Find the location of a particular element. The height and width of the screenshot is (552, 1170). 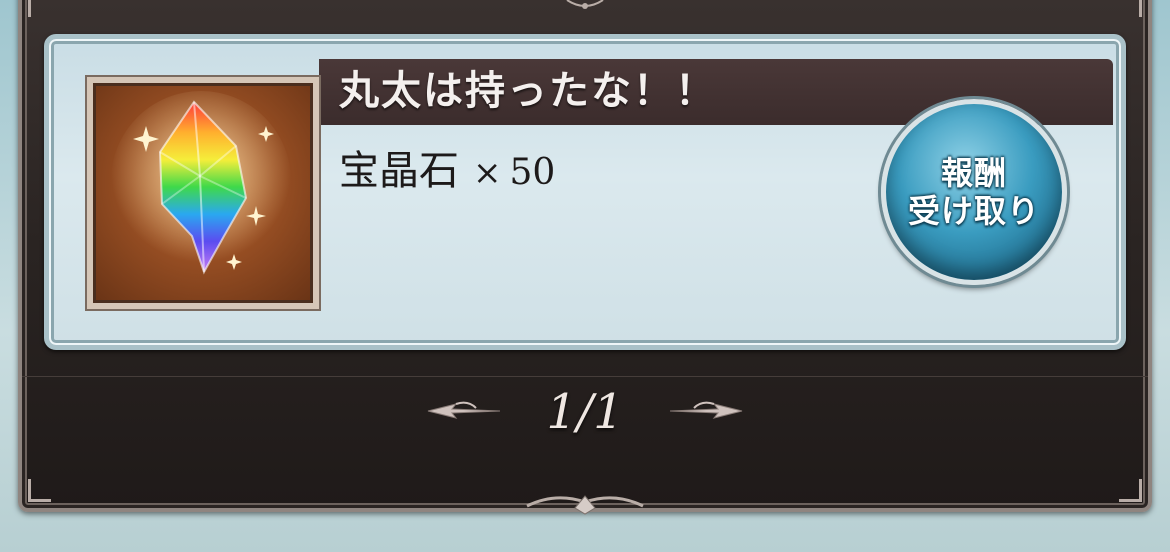

divider is located at coordinates (585, 376).